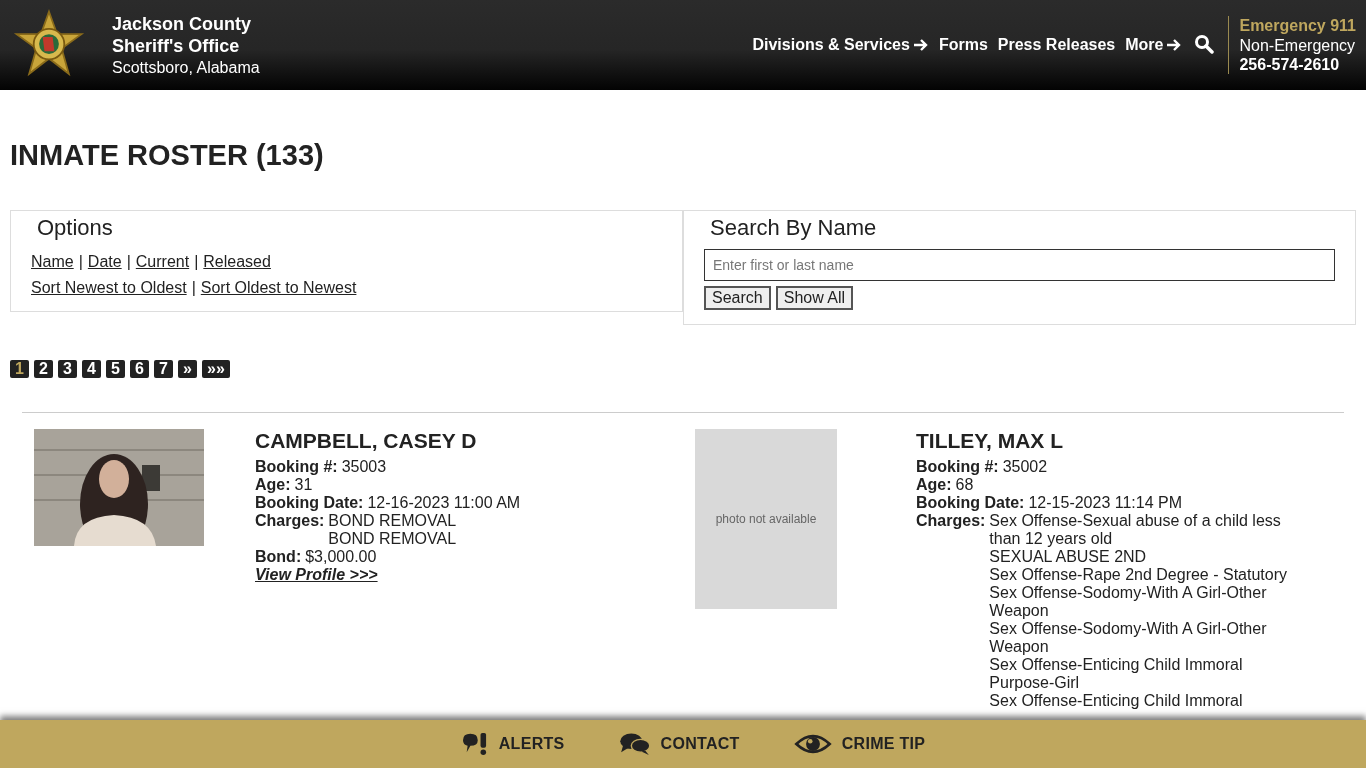 This screenshot has height=768, width=1366. What do you see at coordinates (1068, 557) in the screenshot?
I see `field-value: SEXUAL ABUSE 2ND` at bounding box center [1068, 557].